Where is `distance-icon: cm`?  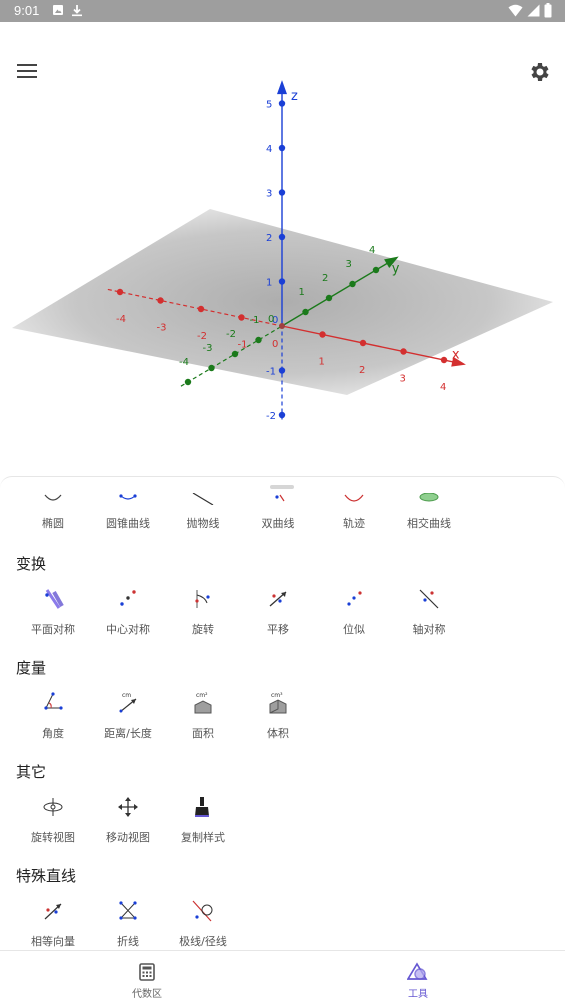
distance-icon: cm is located at coordinates (128, 702).